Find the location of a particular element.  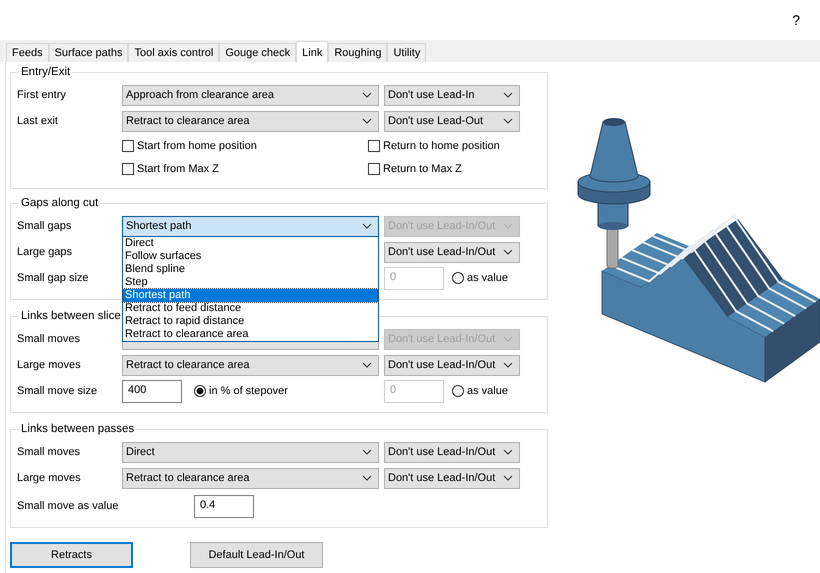

radio-label: in % of stepover is located at coordinates (248, 391).